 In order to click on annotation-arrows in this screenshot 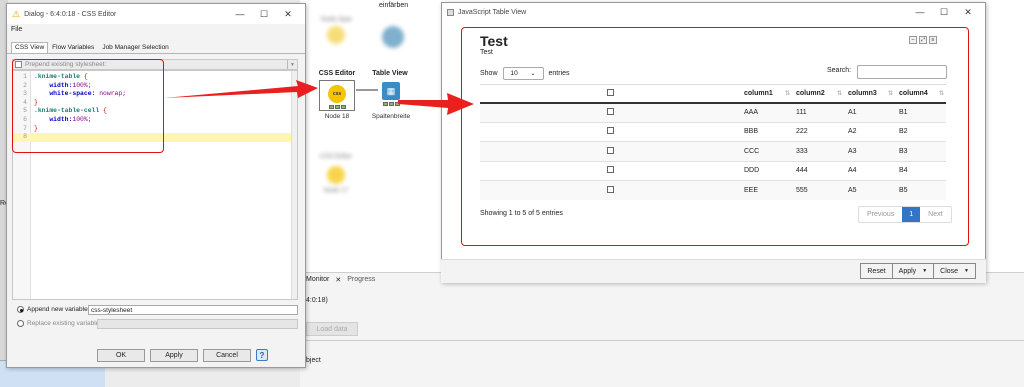, I will do `click(319, 97)`.